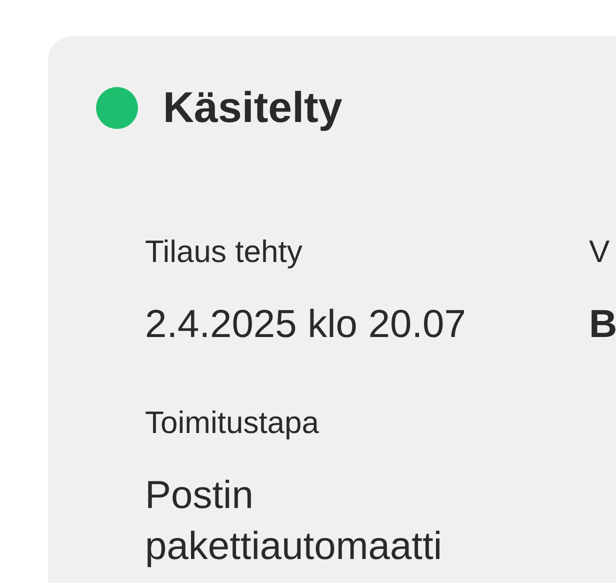 The width and height of the screenshot is (616, 583). I want to click on field-value: 2.4.2025 klo 20.07, so click(305, 325).